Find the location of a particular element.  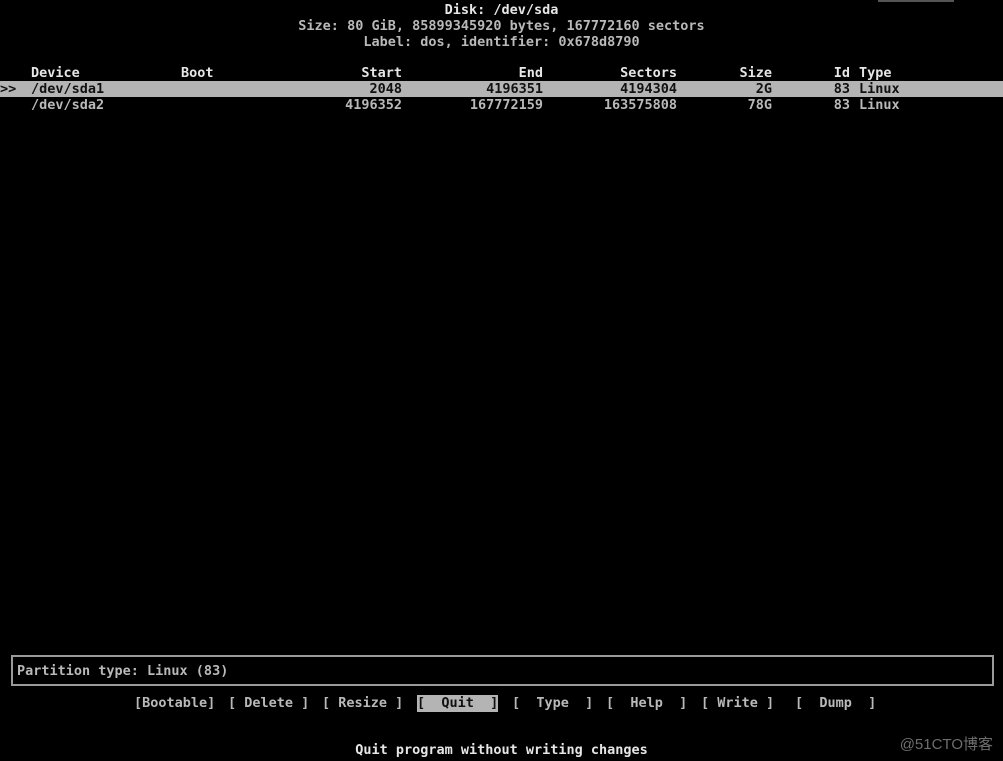

action-hint: Quit program without writing changes is located at coordinates (501, 750).